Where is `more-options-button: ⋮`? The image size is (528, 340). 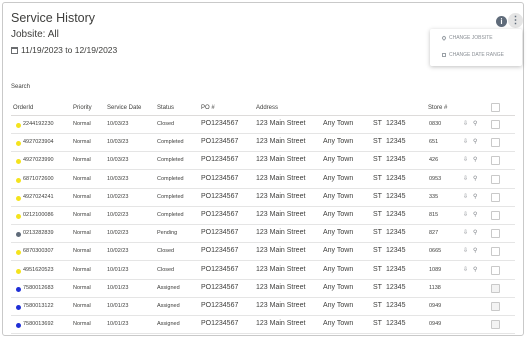
more-options-button: ⋮ is located at coordinates (515, 20).